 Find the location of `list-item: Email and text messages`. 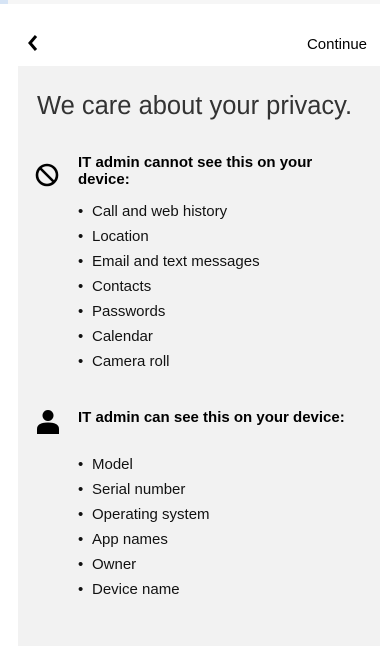

list-item: Email and text messages is located at coordinates (169, 261).